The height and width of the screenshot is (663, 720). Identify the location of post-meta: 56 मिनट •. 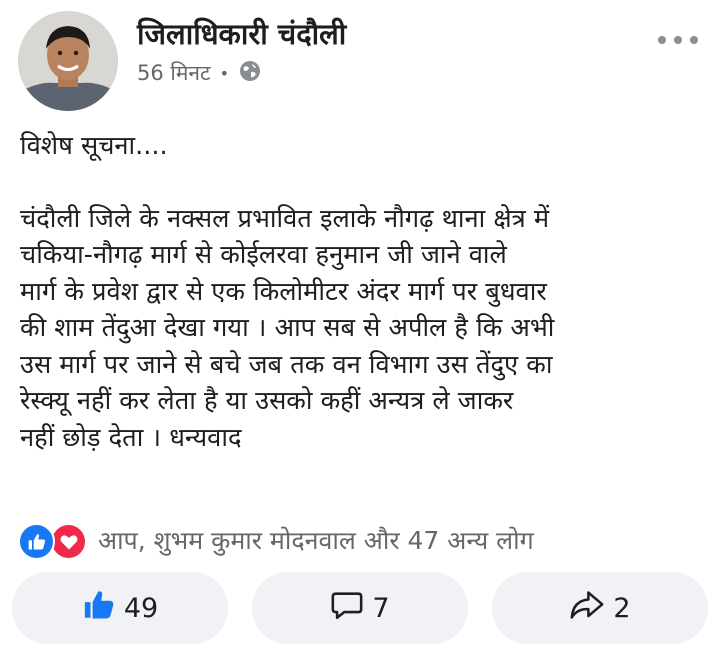
(199, 73).